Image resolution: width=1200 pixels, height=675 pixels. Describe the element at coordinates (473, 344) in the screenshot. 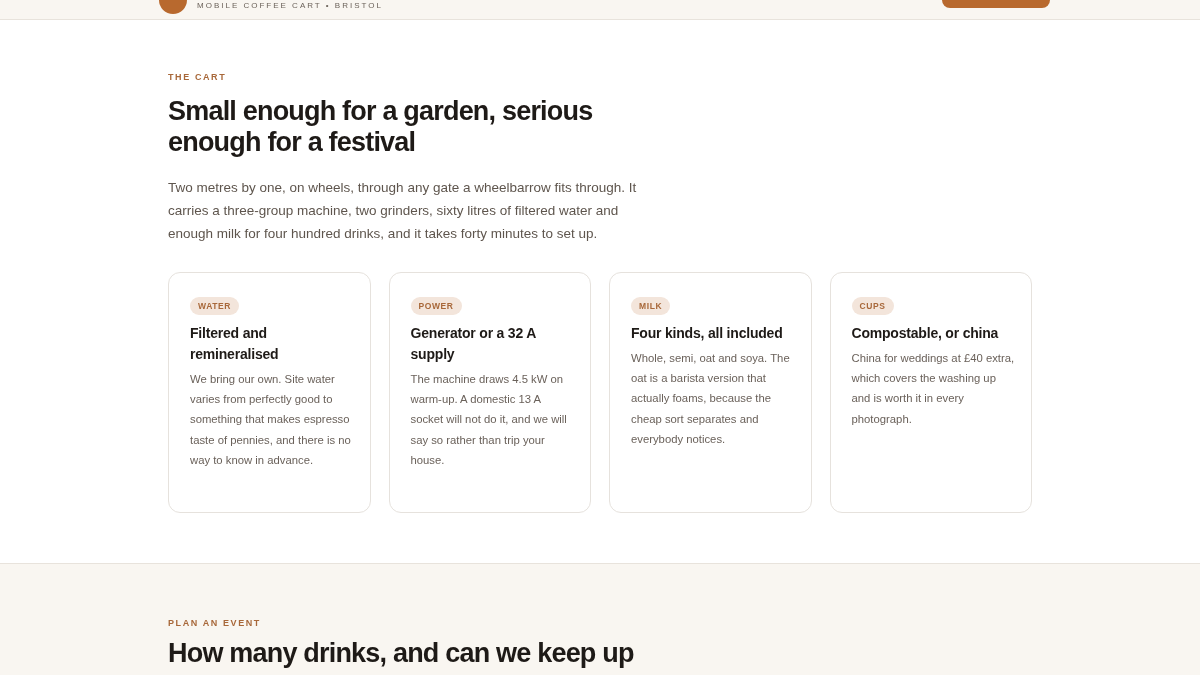

I see `card-title: Generator or a 32 A supply` at that location.